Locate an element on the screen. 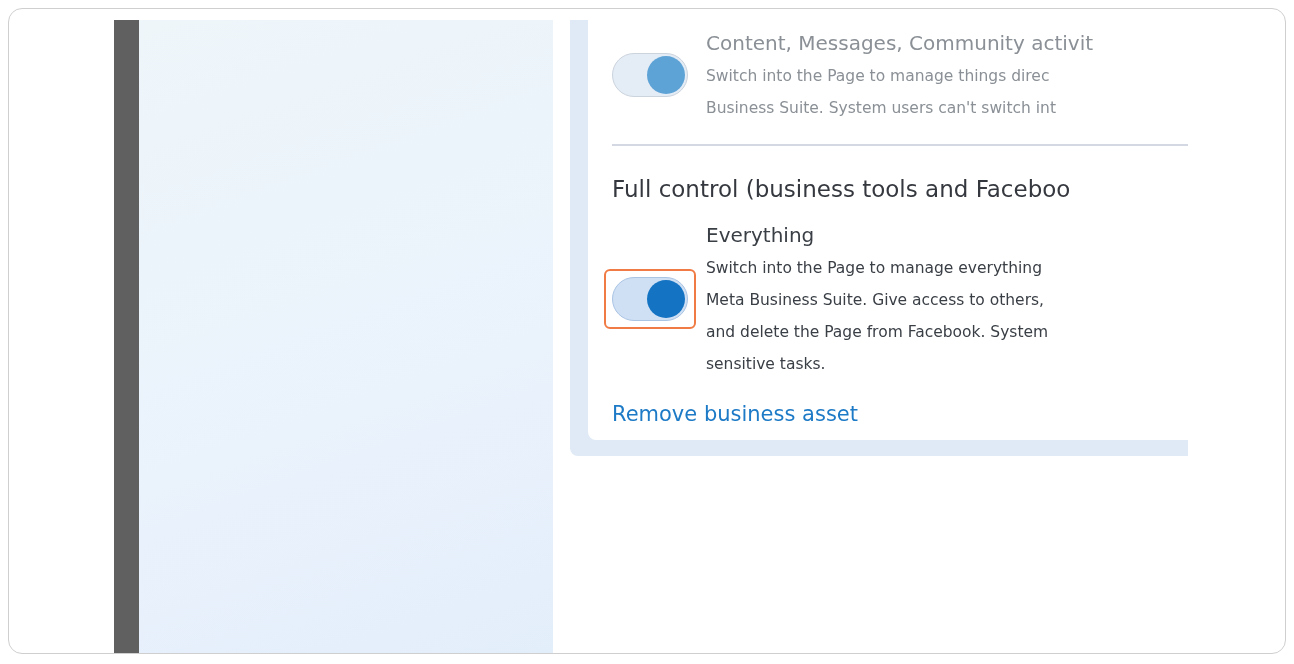  permission-description: Business Suite. System users can't switch int is located at coordinates (881, 108).